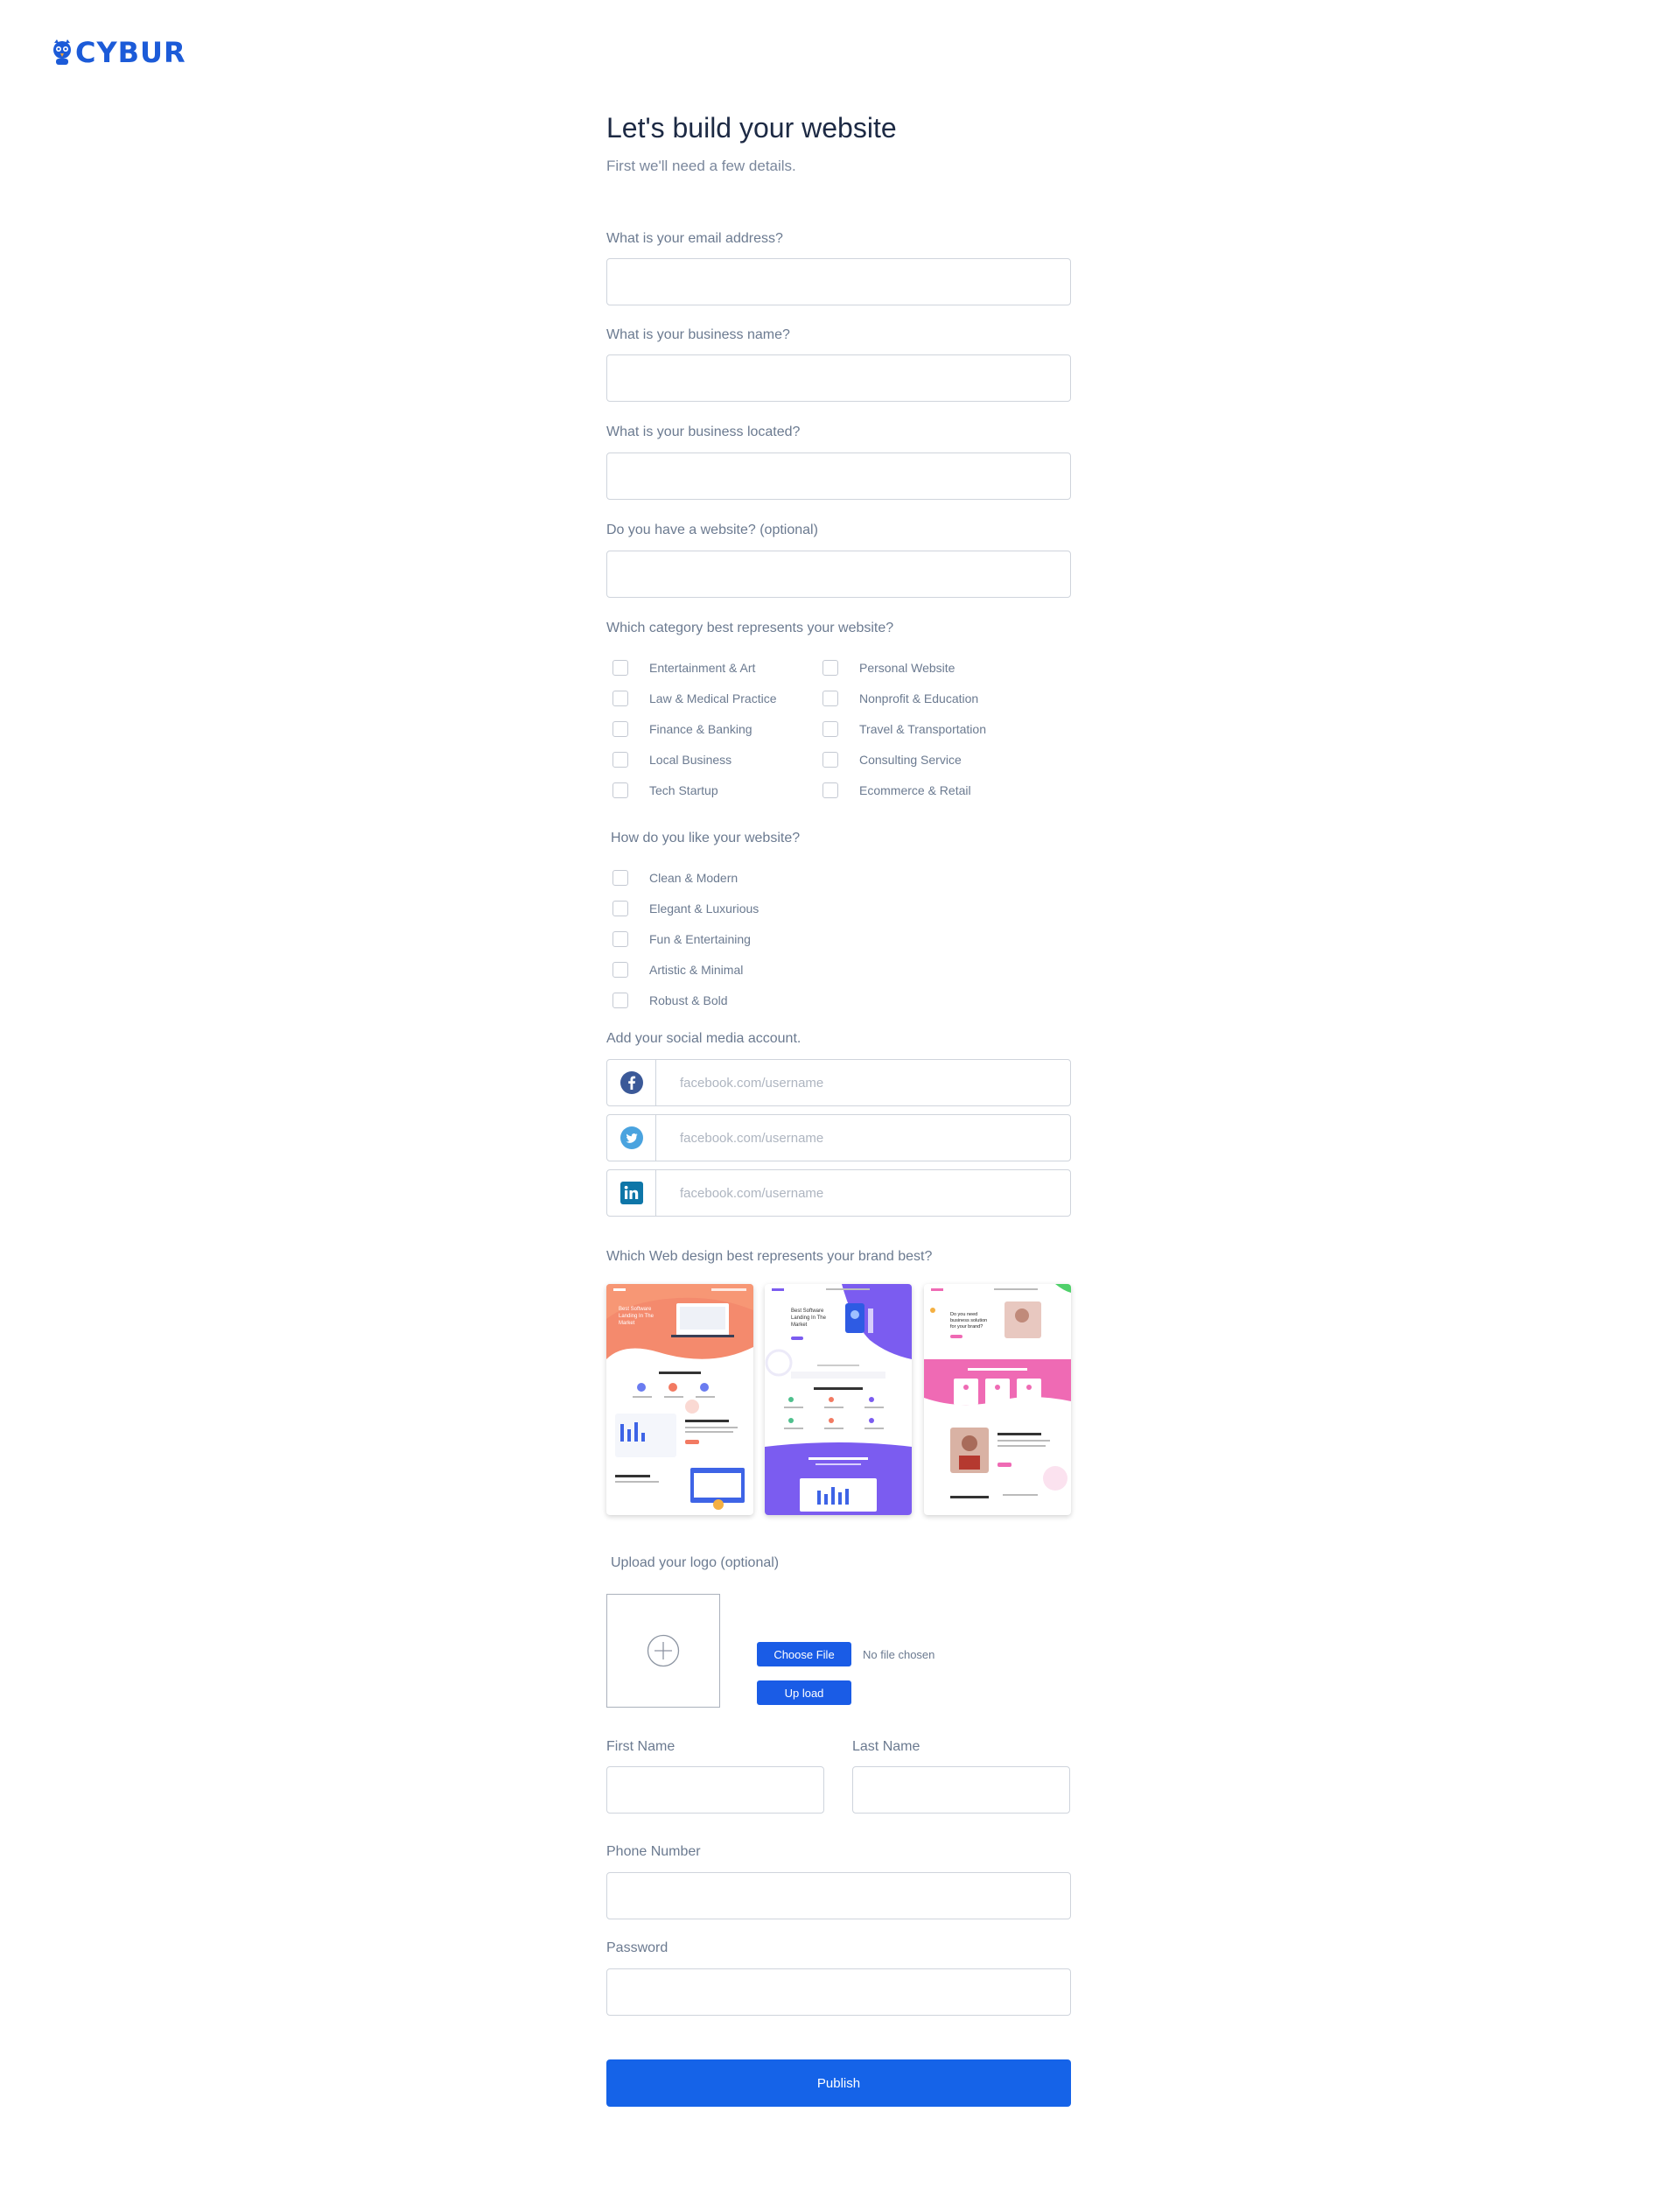  I want to click on category-option: Personal Website, so click(888, 668).